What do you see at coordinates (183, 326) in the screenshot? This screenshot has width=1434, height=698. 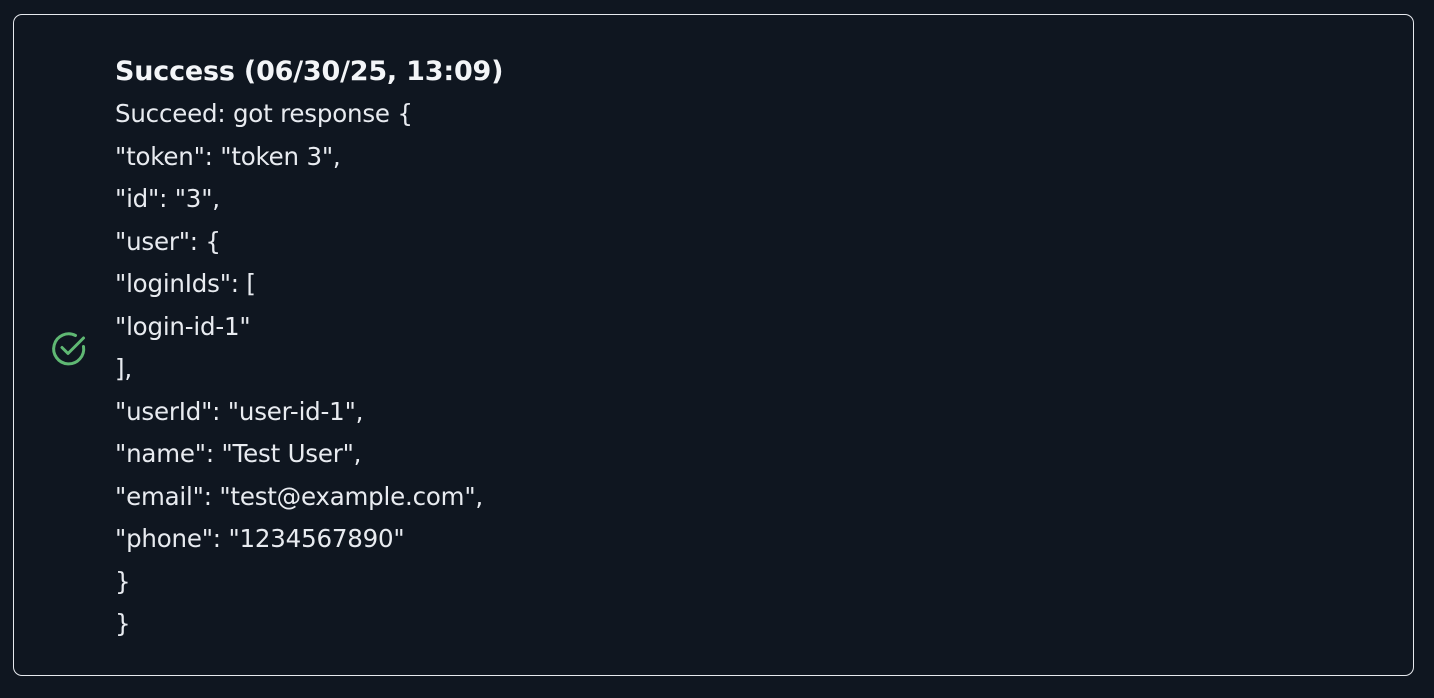 I see `message-line: "login-id-1"` at bounding box center [183, 326].